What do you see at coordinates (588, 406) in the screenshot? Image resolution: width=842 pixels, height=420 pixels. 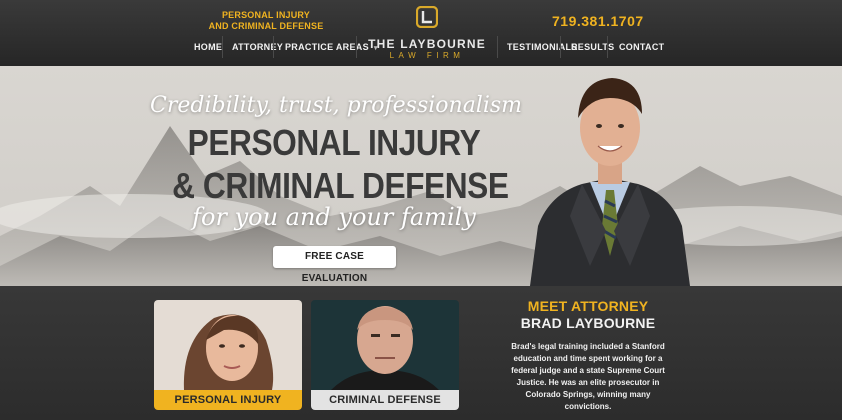 I see `bio-line: convictions.` at bounding box center [588, 406].